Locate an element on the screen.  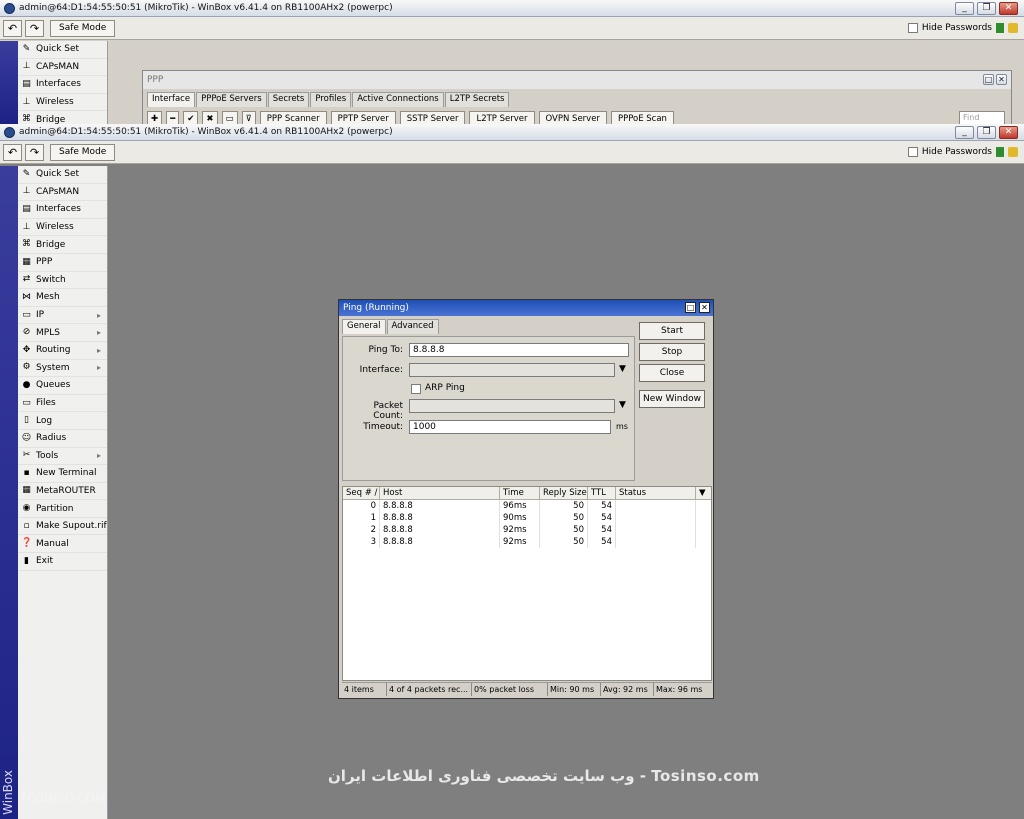
ppp-tab-profiles: Profiles is located at coordinates (331, 99).